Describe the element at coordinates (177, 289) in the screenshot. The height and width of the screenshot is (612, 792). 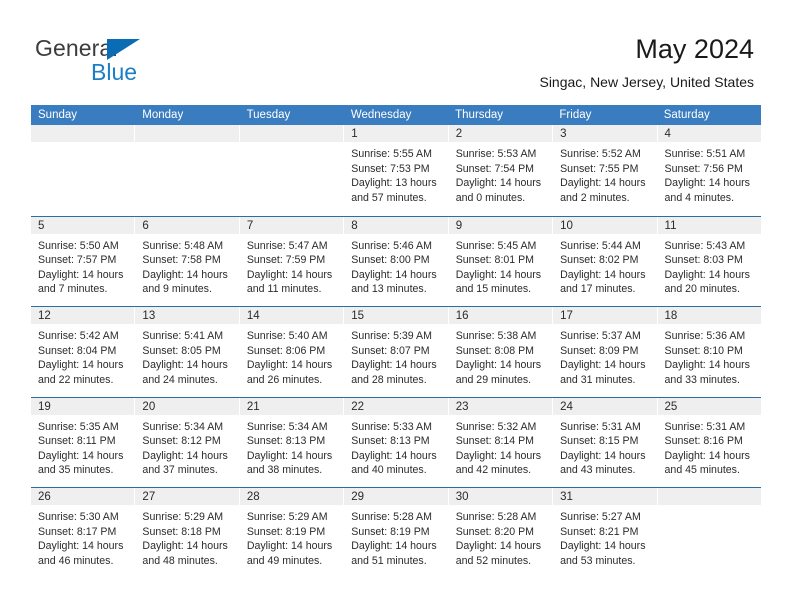
I see `daylight-duration-cont: and 9 minutes.` at that location.